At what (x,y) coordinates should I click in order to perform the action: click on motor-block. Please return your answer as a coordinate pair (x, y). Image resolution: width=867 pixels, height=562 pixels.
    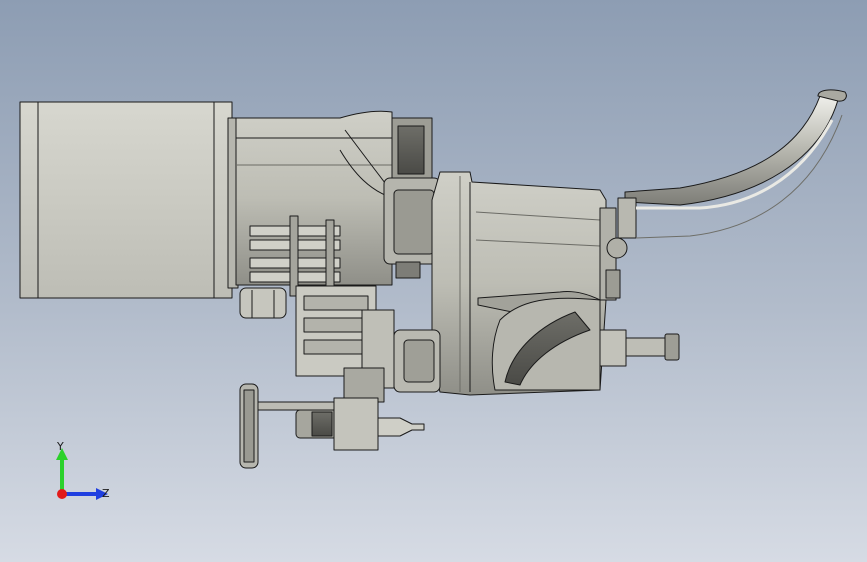
    Looking at the image, I should click on (129, 200).